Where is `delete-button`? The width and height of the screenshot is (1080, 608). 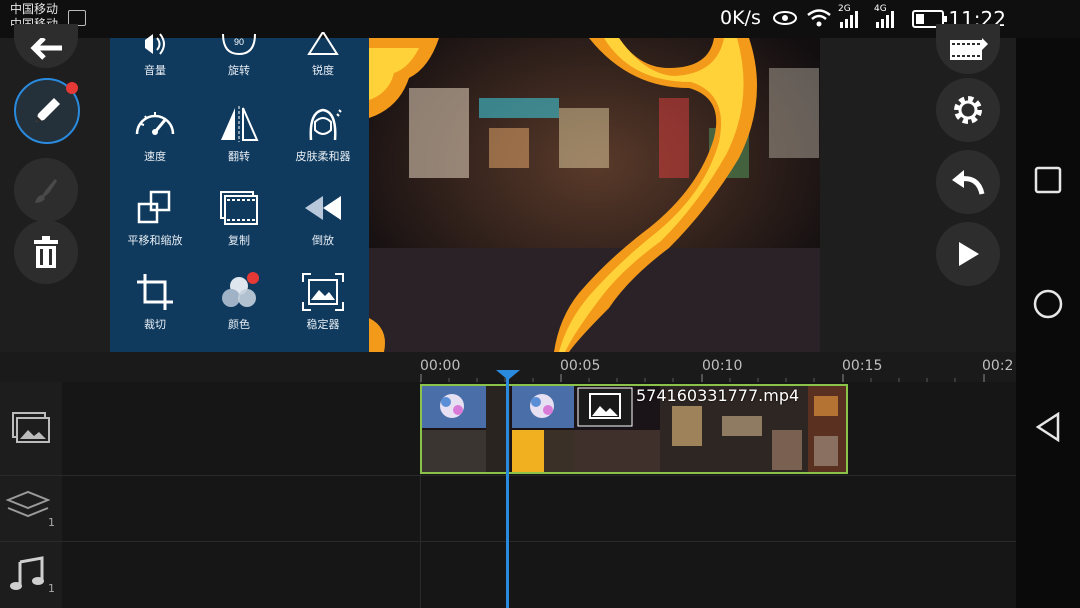 delete-button is located at coordinates (46, 252).